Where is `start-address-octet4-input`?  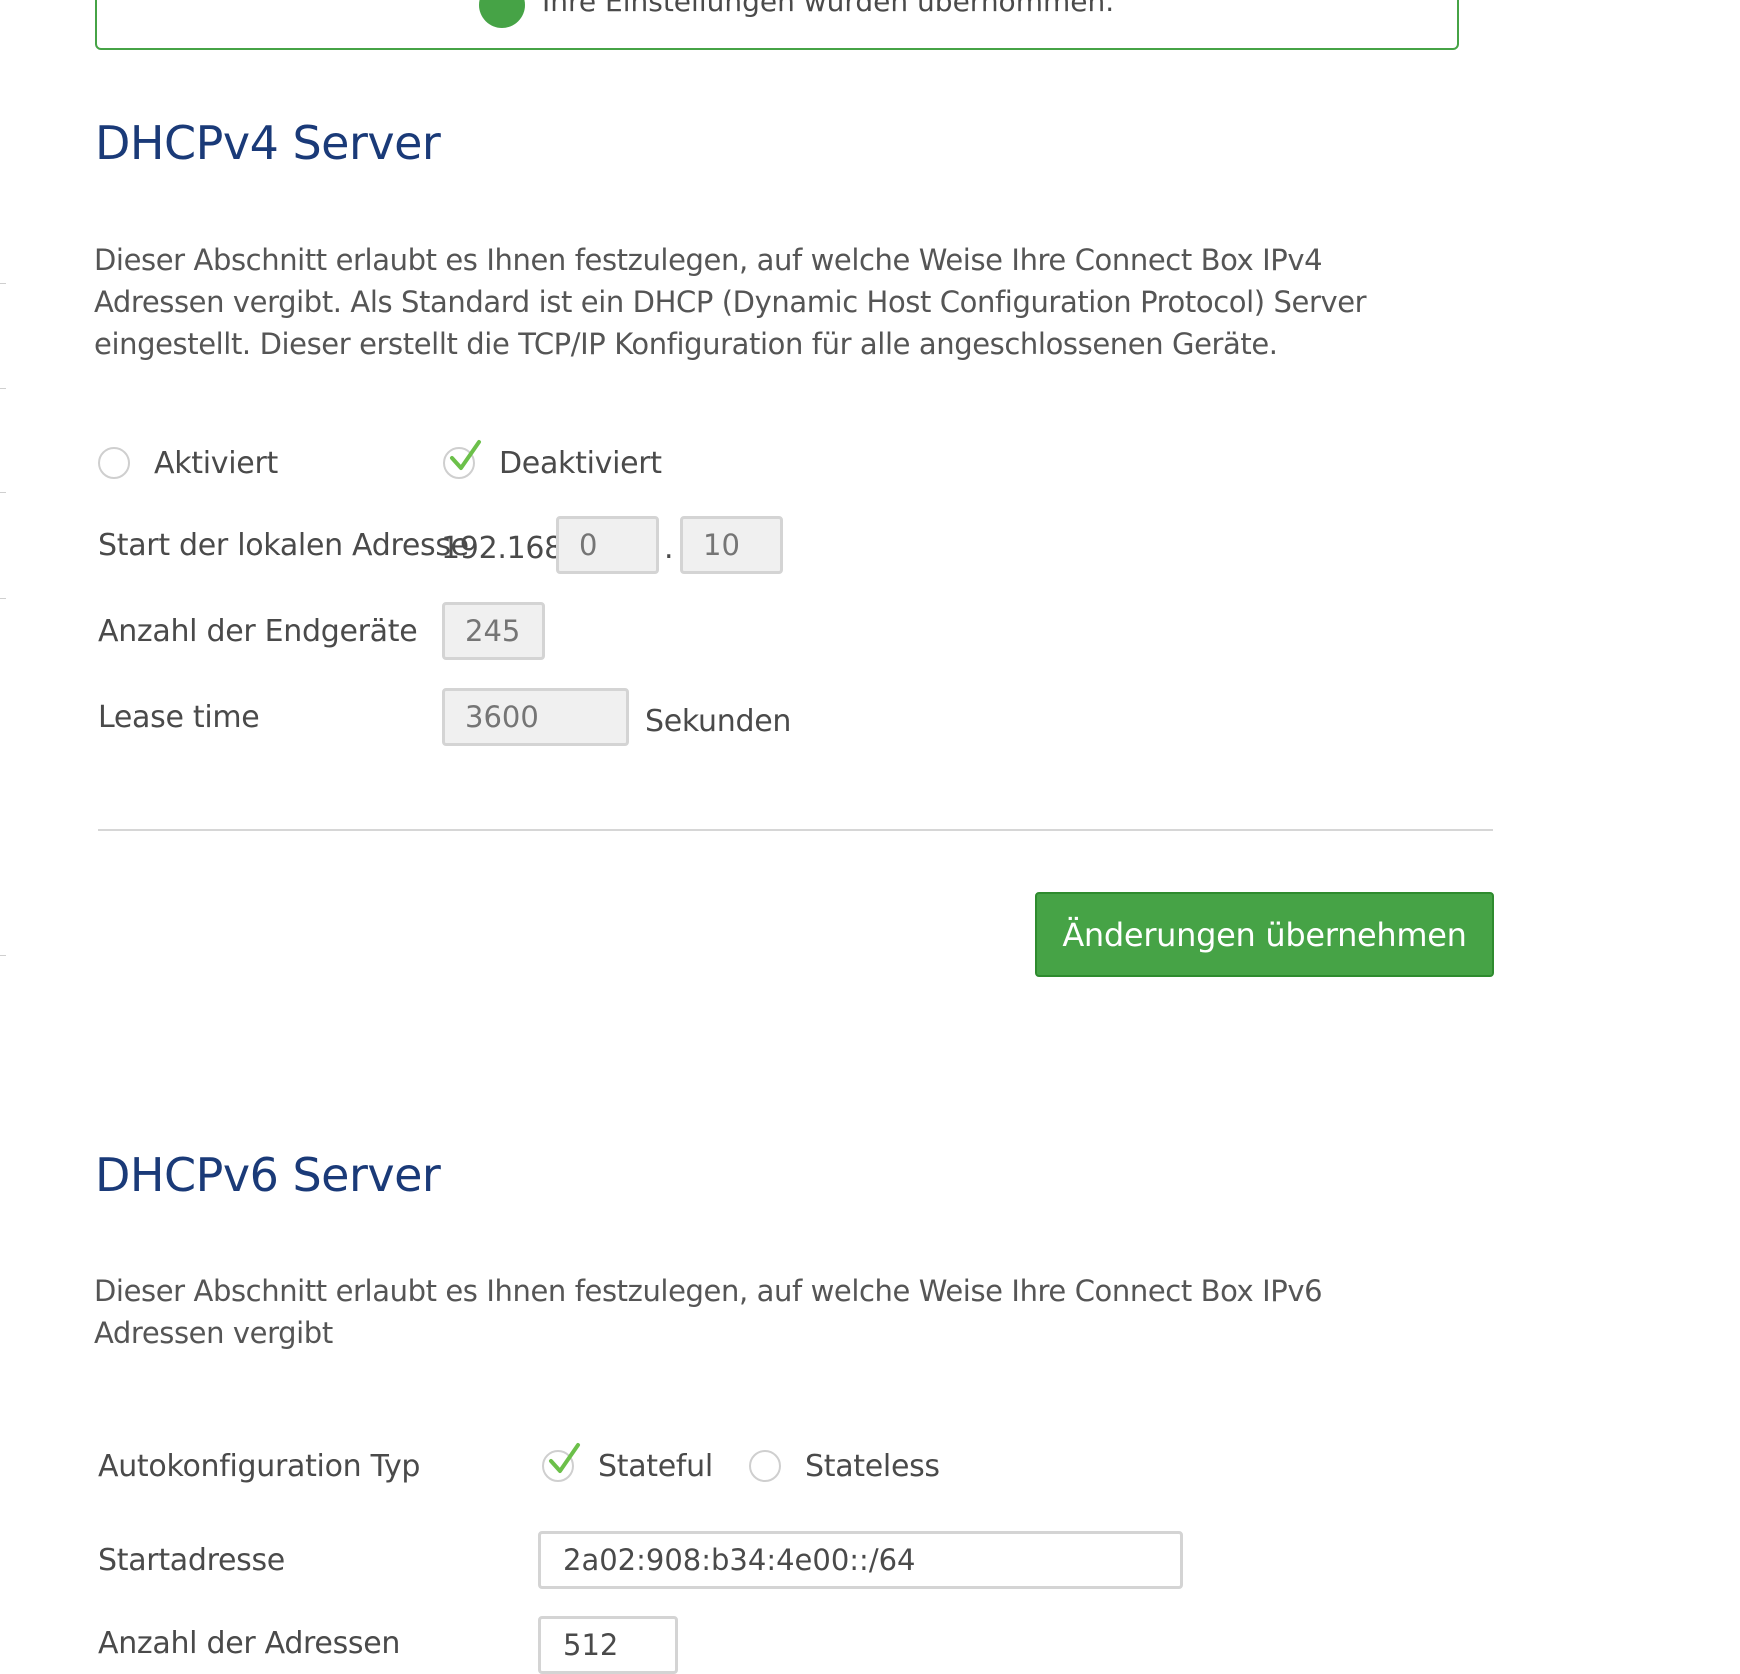
start-address-octet4-input is located at coordinates (731, 545).